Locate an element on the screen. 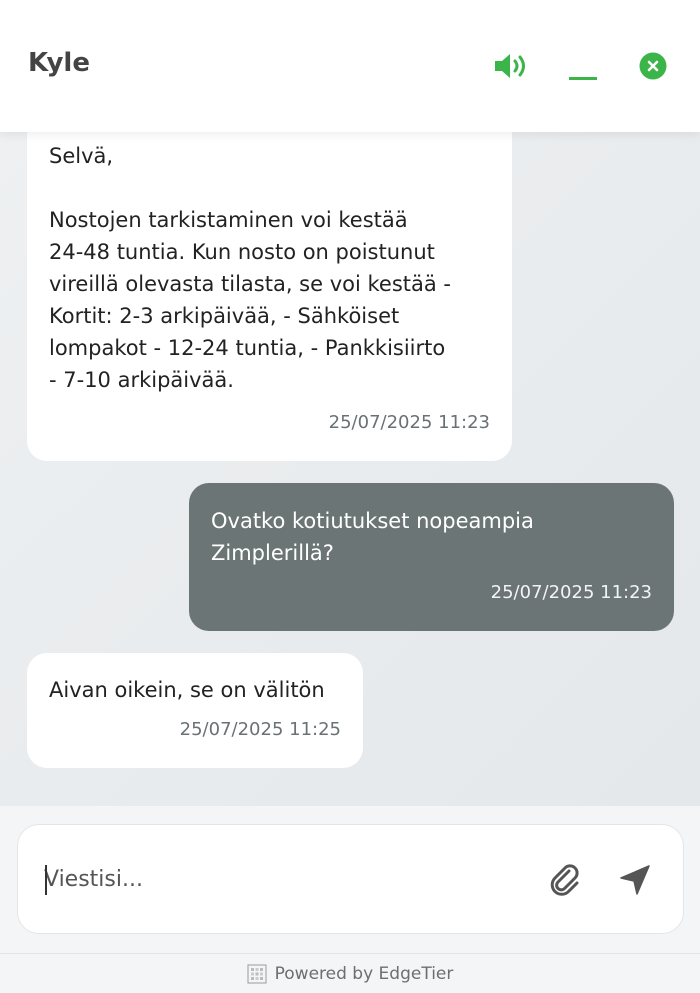  agent-name: Kyle is located at coordinates (59, 63).